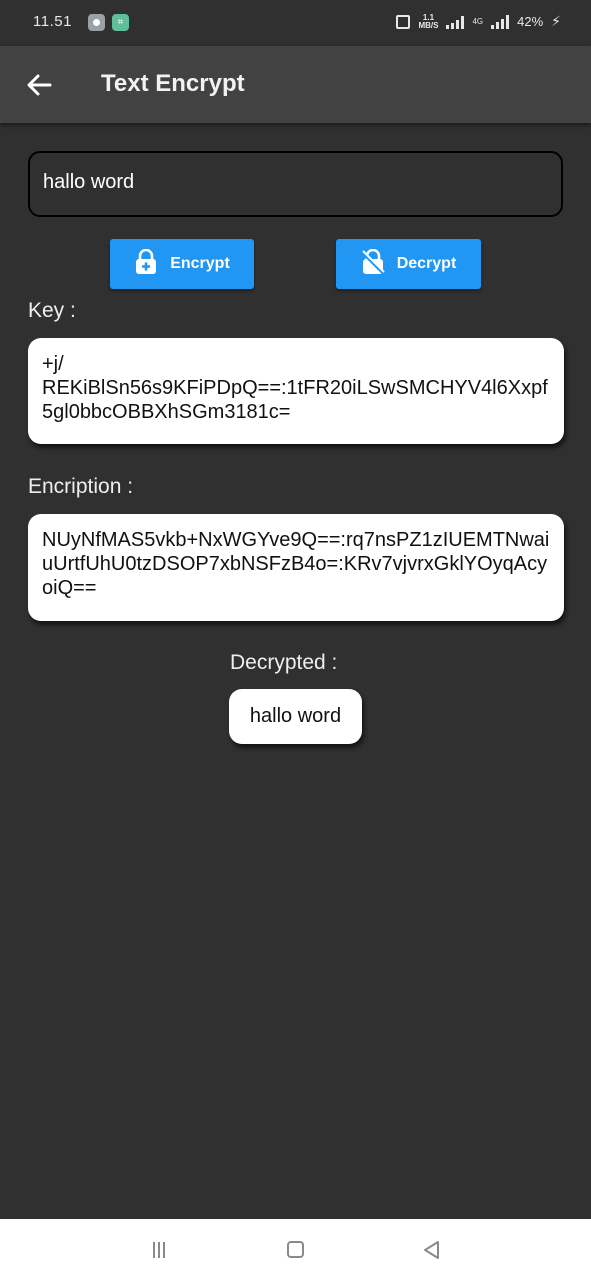 This screenshot has width=591, height=1280. I want to click on settings-notification-icon, so click(96, 22).